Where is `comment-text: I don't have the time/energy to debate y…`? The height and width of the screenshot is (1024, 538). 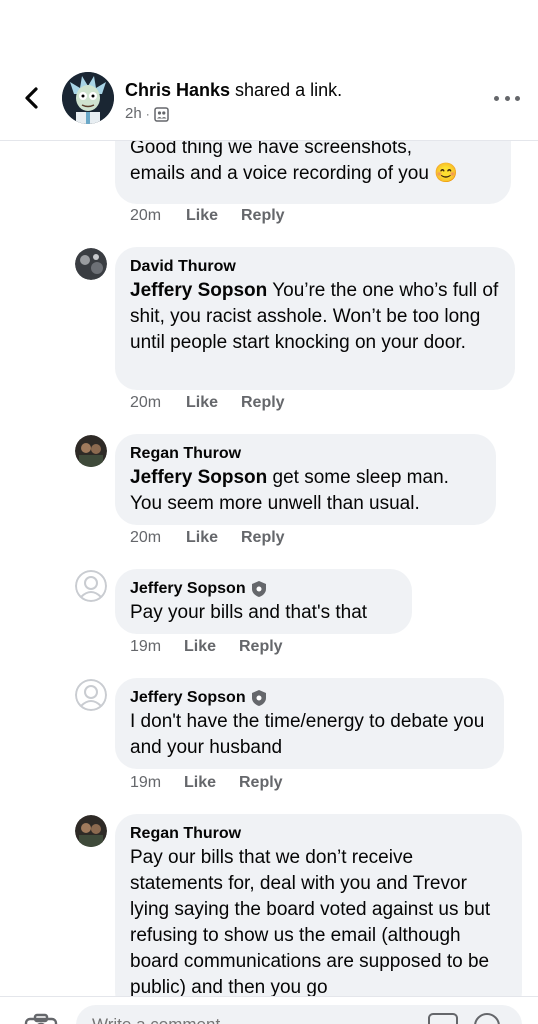 comment-text: I don't have the time/energy to debate y… is located at coordinates (307, 734).